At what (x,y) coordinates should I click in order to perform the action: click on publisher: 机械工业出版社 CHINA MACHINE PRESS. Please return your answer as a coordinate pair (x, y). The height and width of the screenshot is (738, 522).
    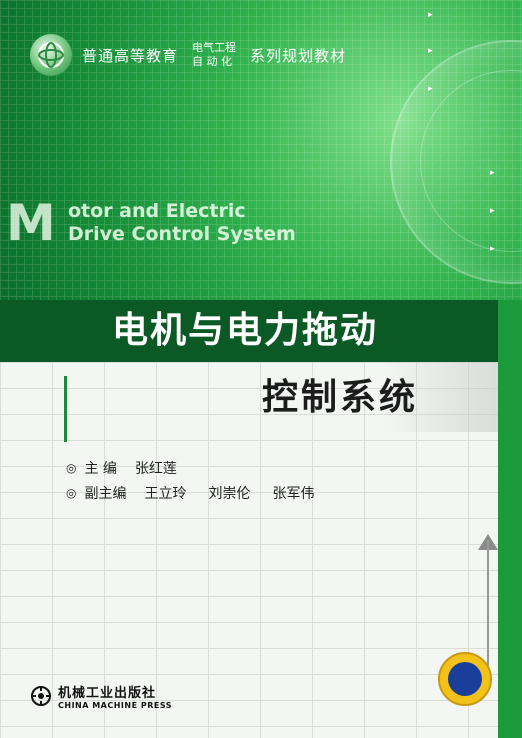
    Looking at the image, I should click on (101, 696).